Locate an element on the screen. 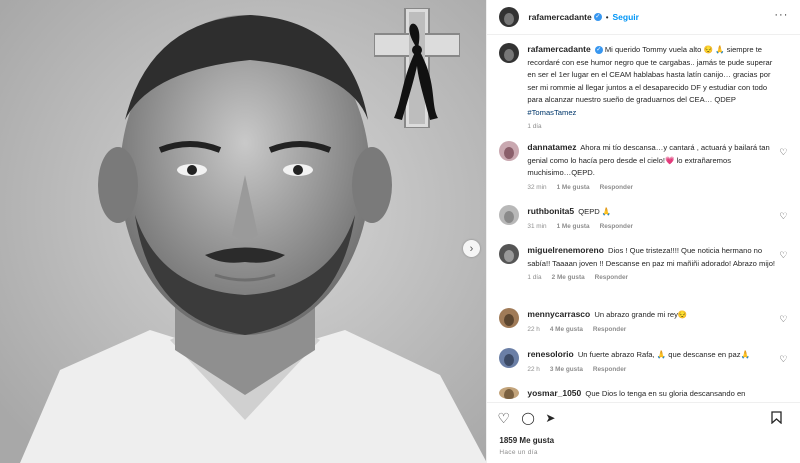 This screenshot has height=463, width=800. hashtag-link: #TomasTamez is located at coordinates (551, 112).